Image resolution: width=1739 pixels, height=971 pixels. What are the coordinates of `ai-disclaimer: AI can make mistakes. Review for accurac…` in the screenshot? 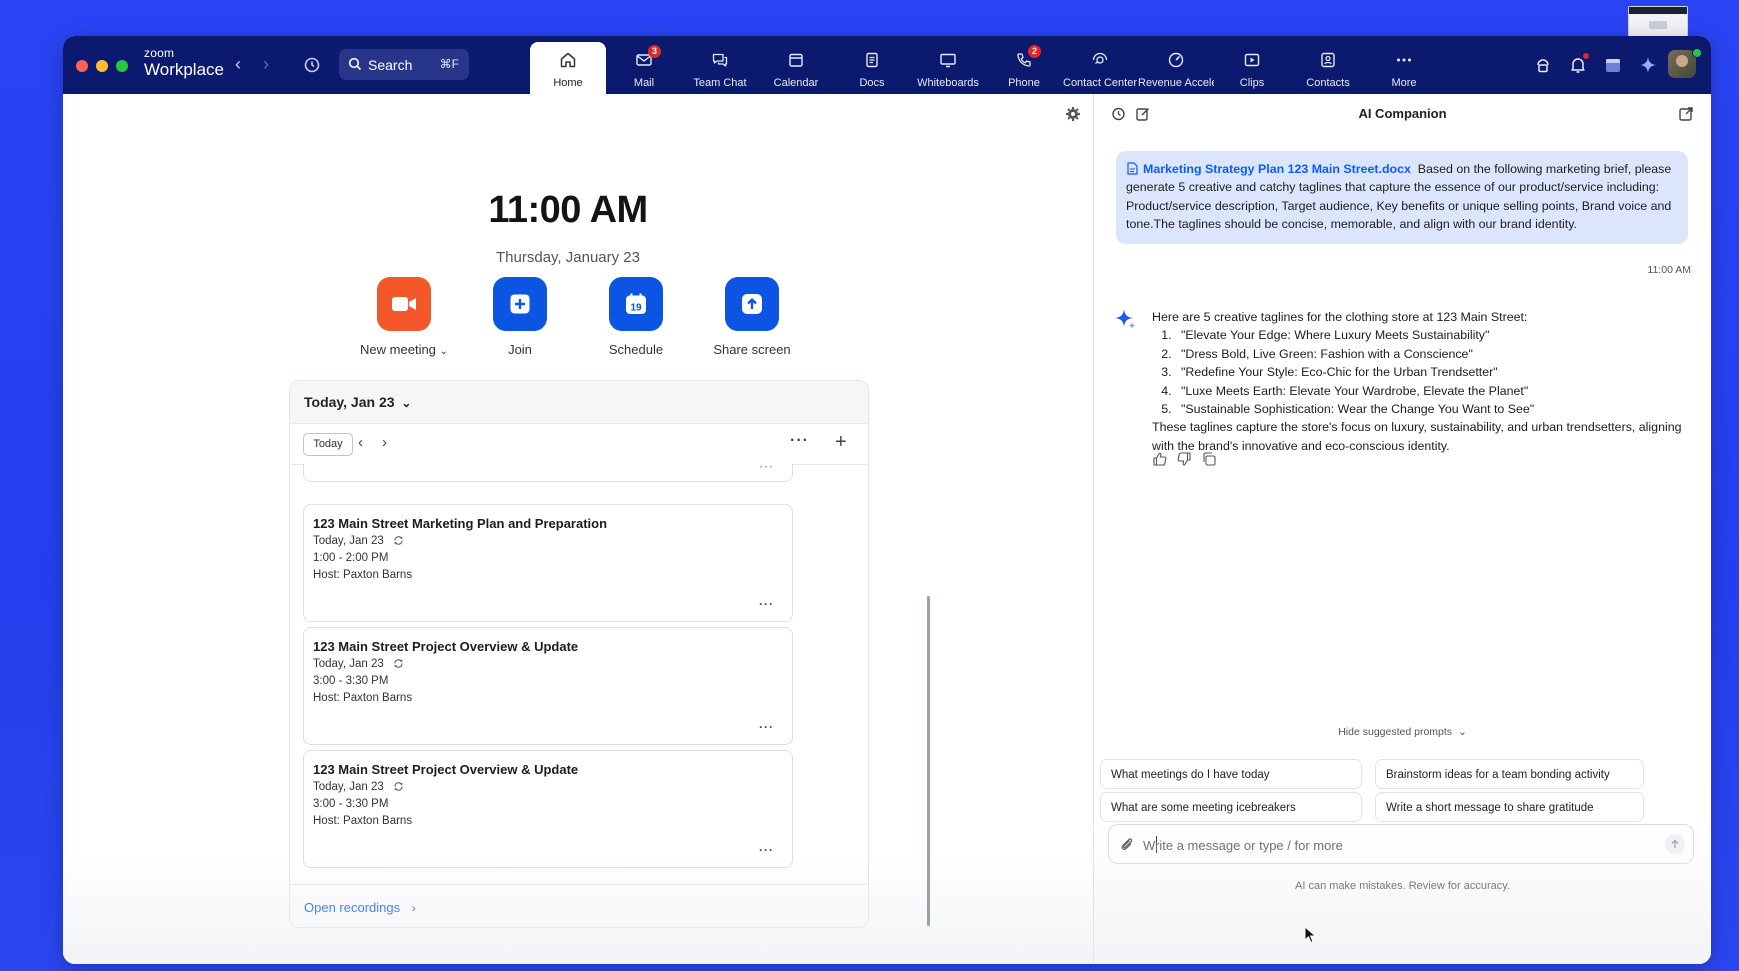 It's located at (1402, 886).